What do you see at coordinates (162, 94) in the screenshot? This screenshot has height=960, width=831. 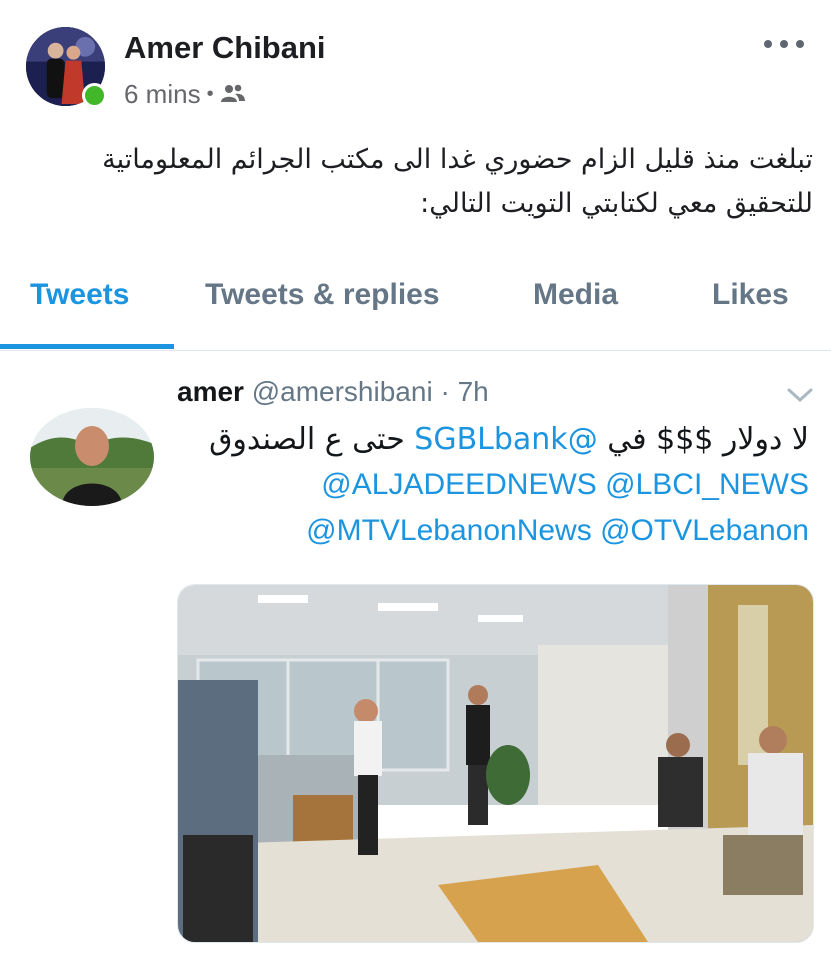 I see `post-time: 6 mins` at bounding box center [162, 94].